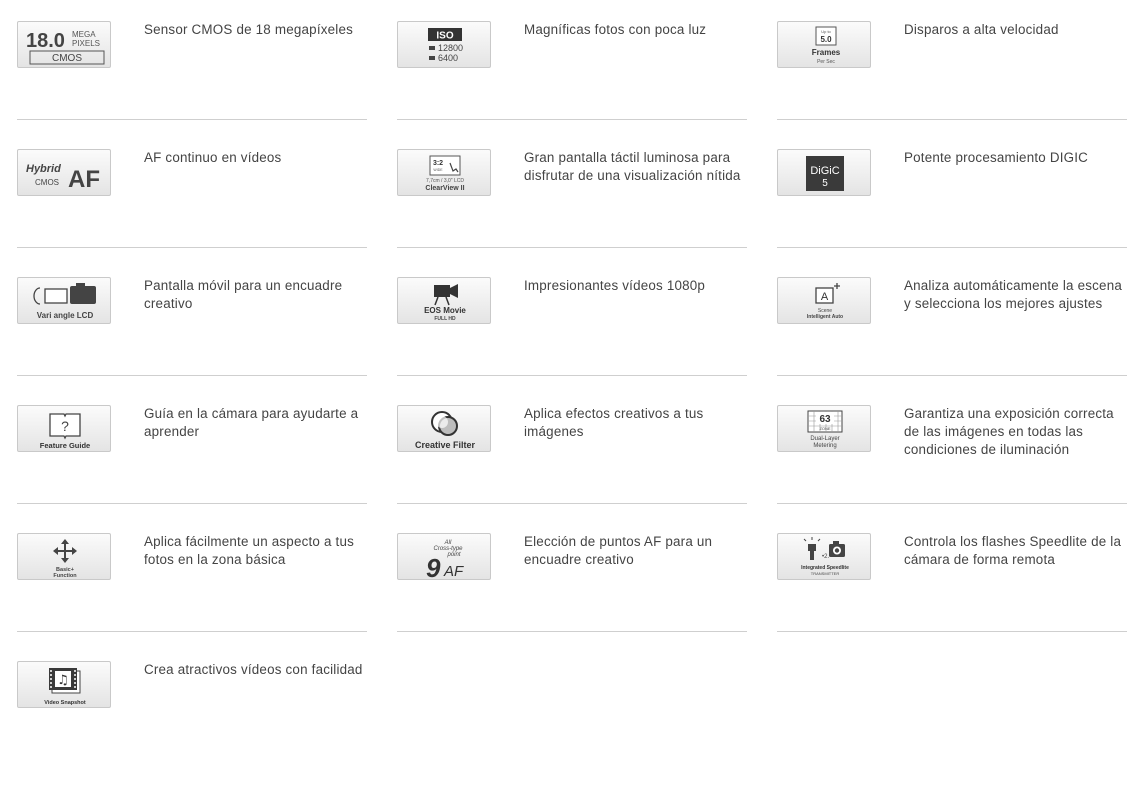  I want to click on badge-text: Feature Guide, so click(65, 445).